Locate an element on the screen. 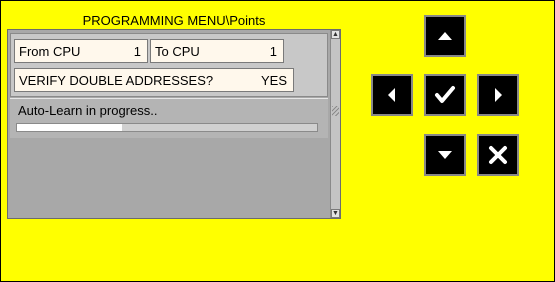  status-text: Auto-Learn in progress.. is located at coordinates (88, 110).